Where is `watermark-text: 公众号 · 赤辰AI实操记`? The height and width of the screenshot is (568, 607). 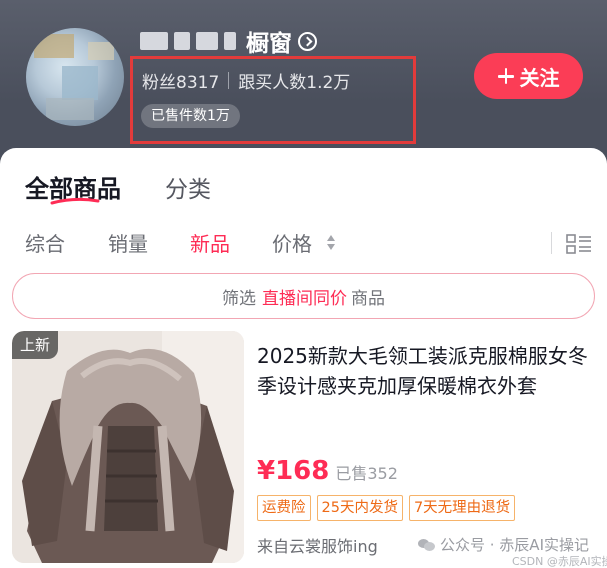
watermark-text: 公众号 · 赤辰AI实操记 is located at coordinates (514, 545).